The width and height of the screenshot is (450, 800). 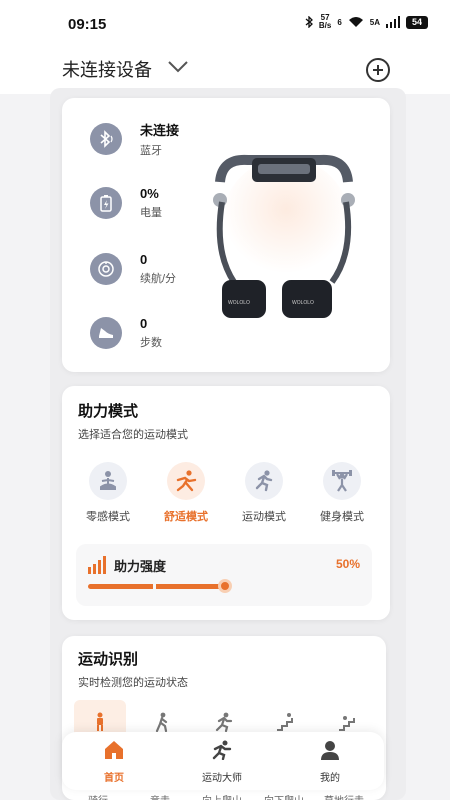 What do you see at coordinates (285, 722) in the screenshot?
I see `stairs-up-icon` at bounding box center [285, 722].